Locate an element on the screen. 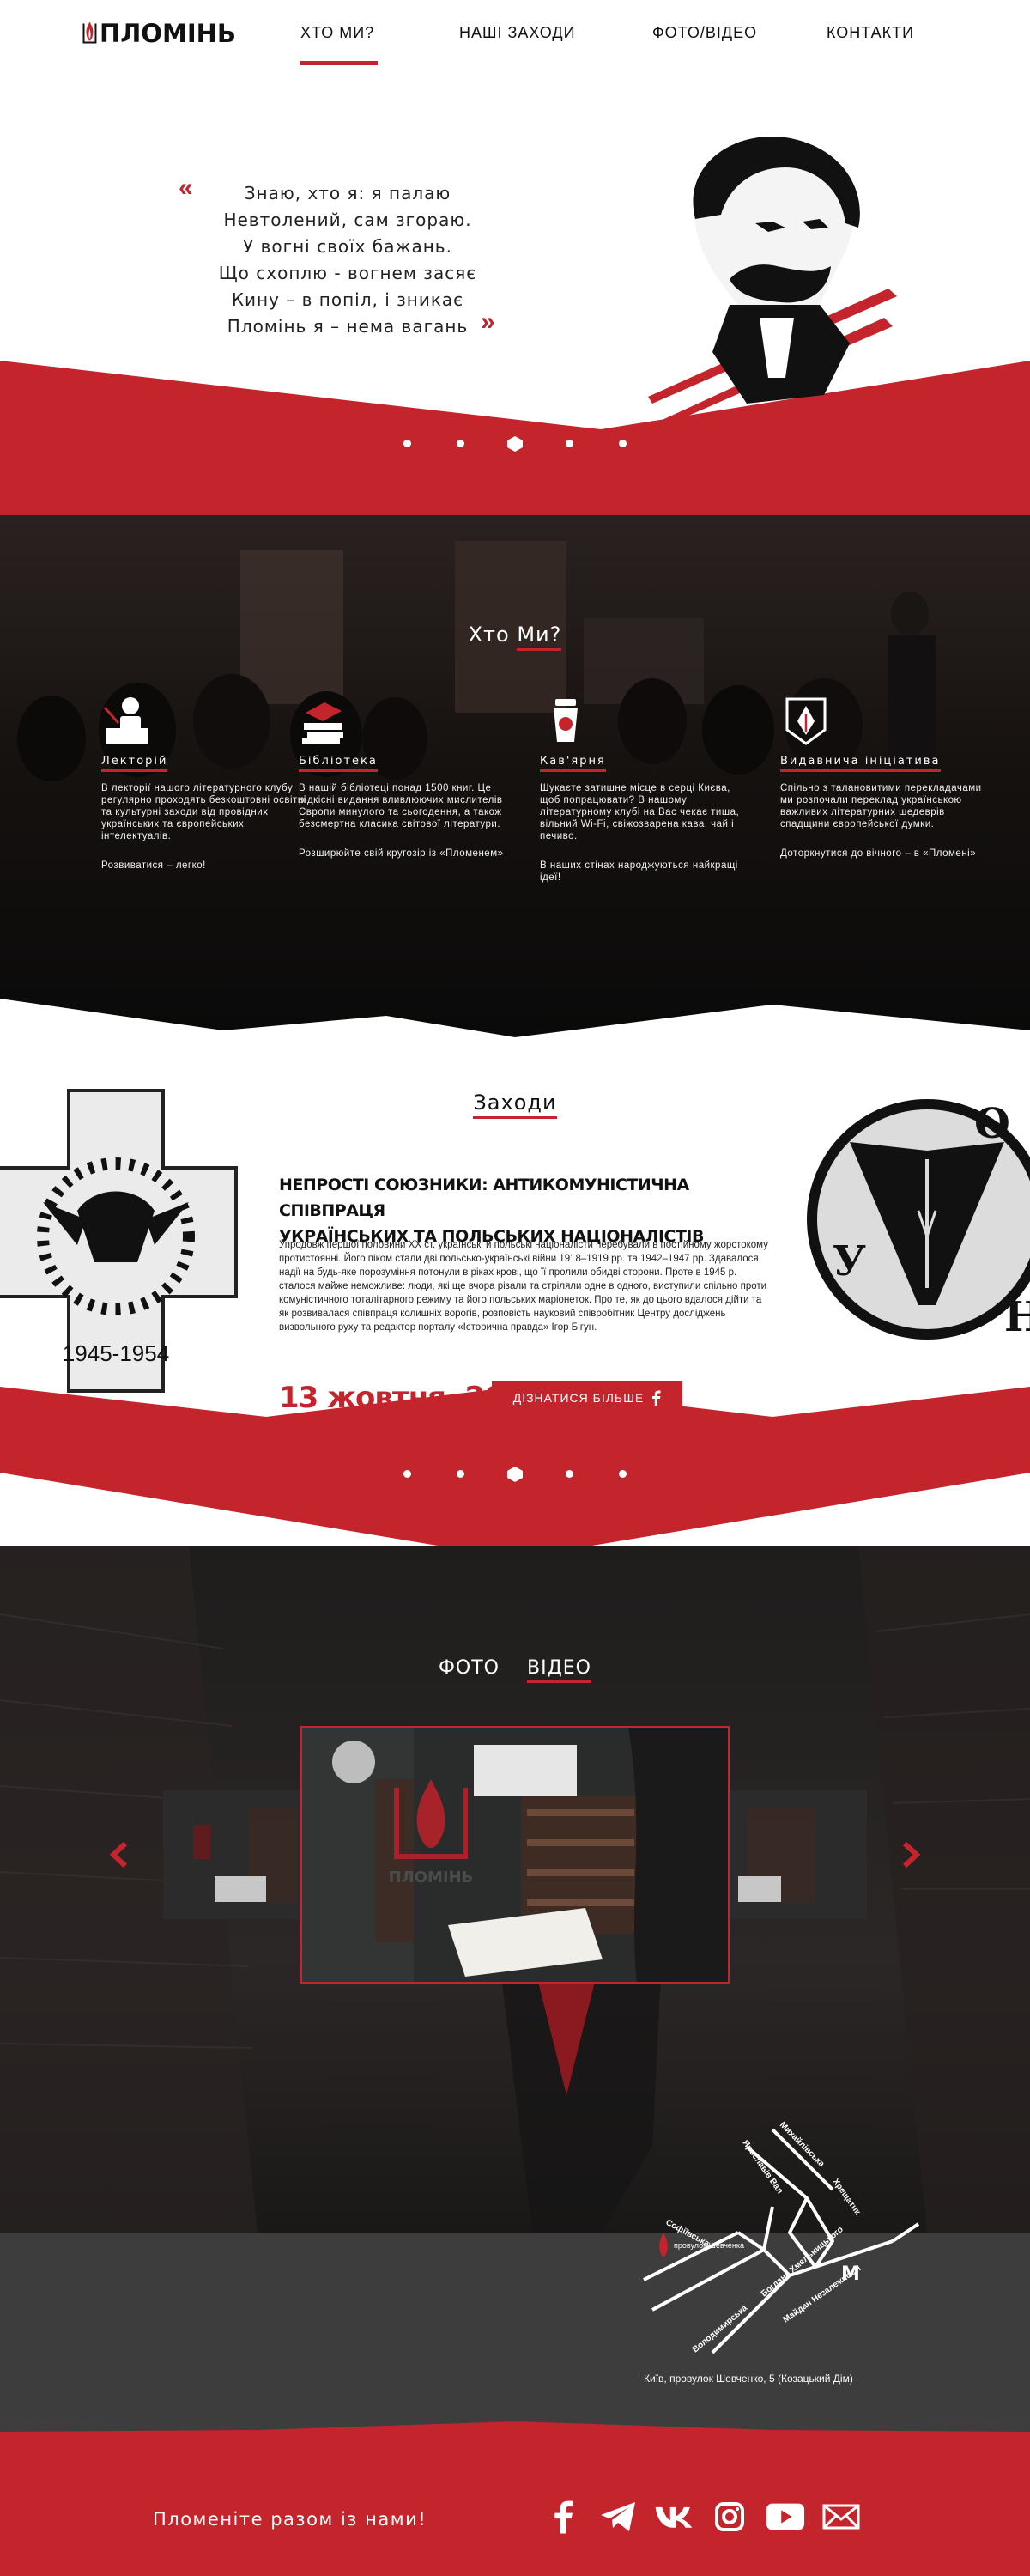 The image size is (1030, 2576). vk-icon is located at coordinates (674, 2517).